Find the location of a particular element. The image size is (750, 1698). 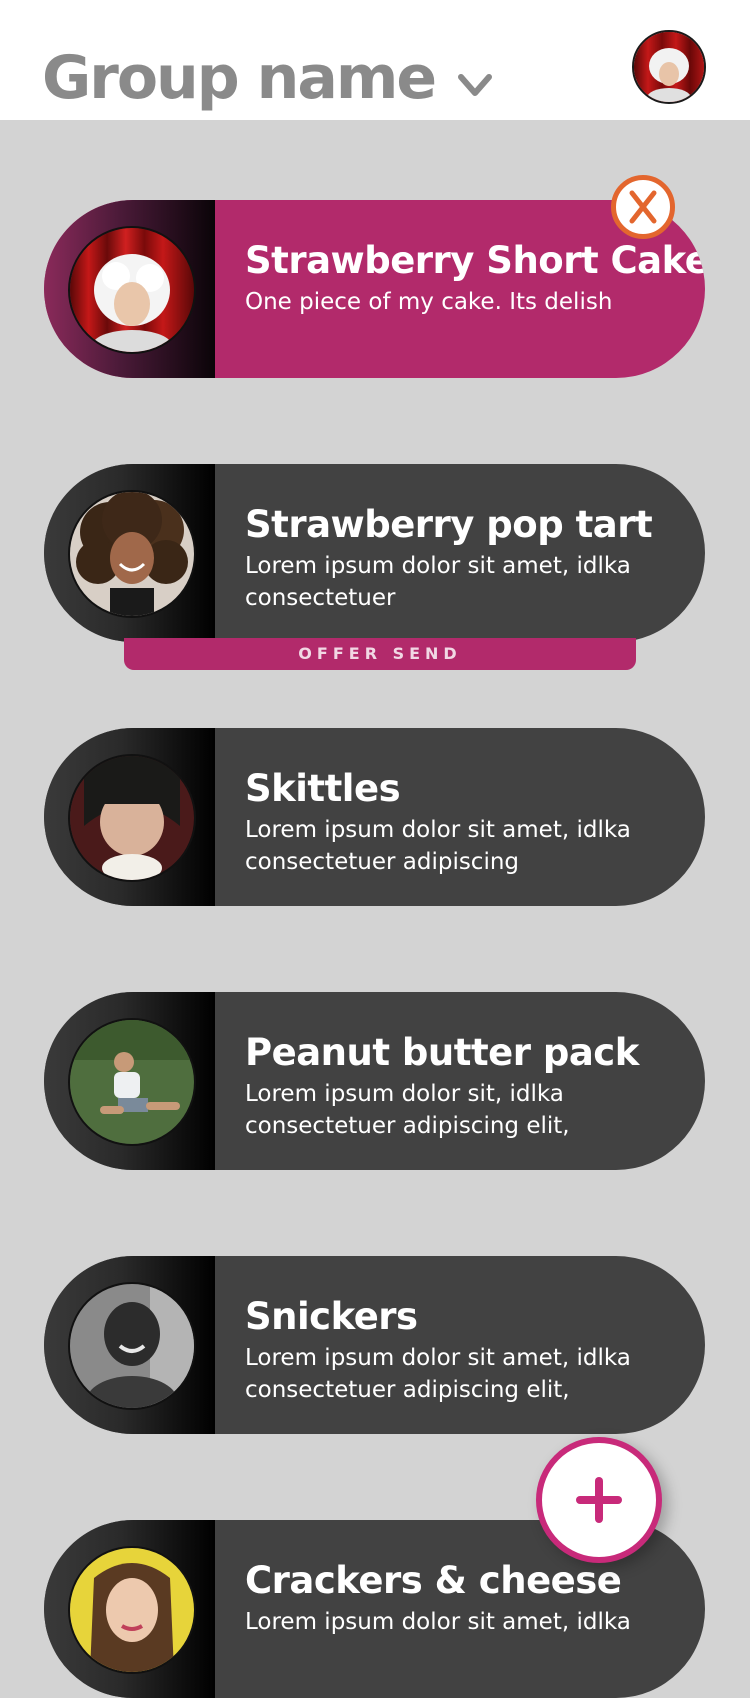

avatar-photo is located at coordinates (669, 67).